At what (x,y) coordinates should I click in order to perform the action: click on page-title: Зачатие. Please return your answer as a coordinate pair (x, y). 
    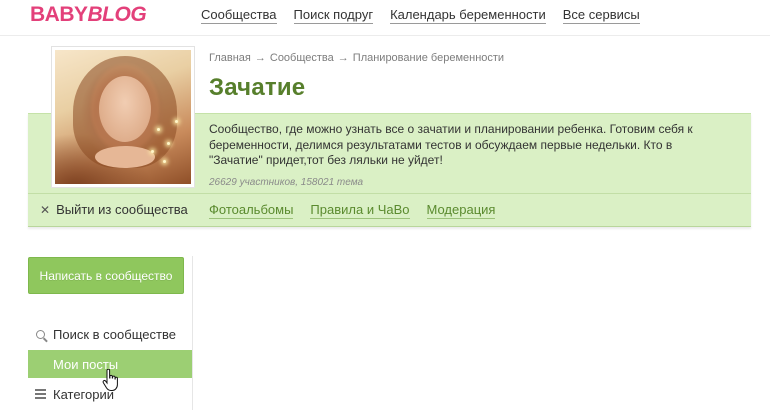
    Looking at the image, I should click on (257, 87).